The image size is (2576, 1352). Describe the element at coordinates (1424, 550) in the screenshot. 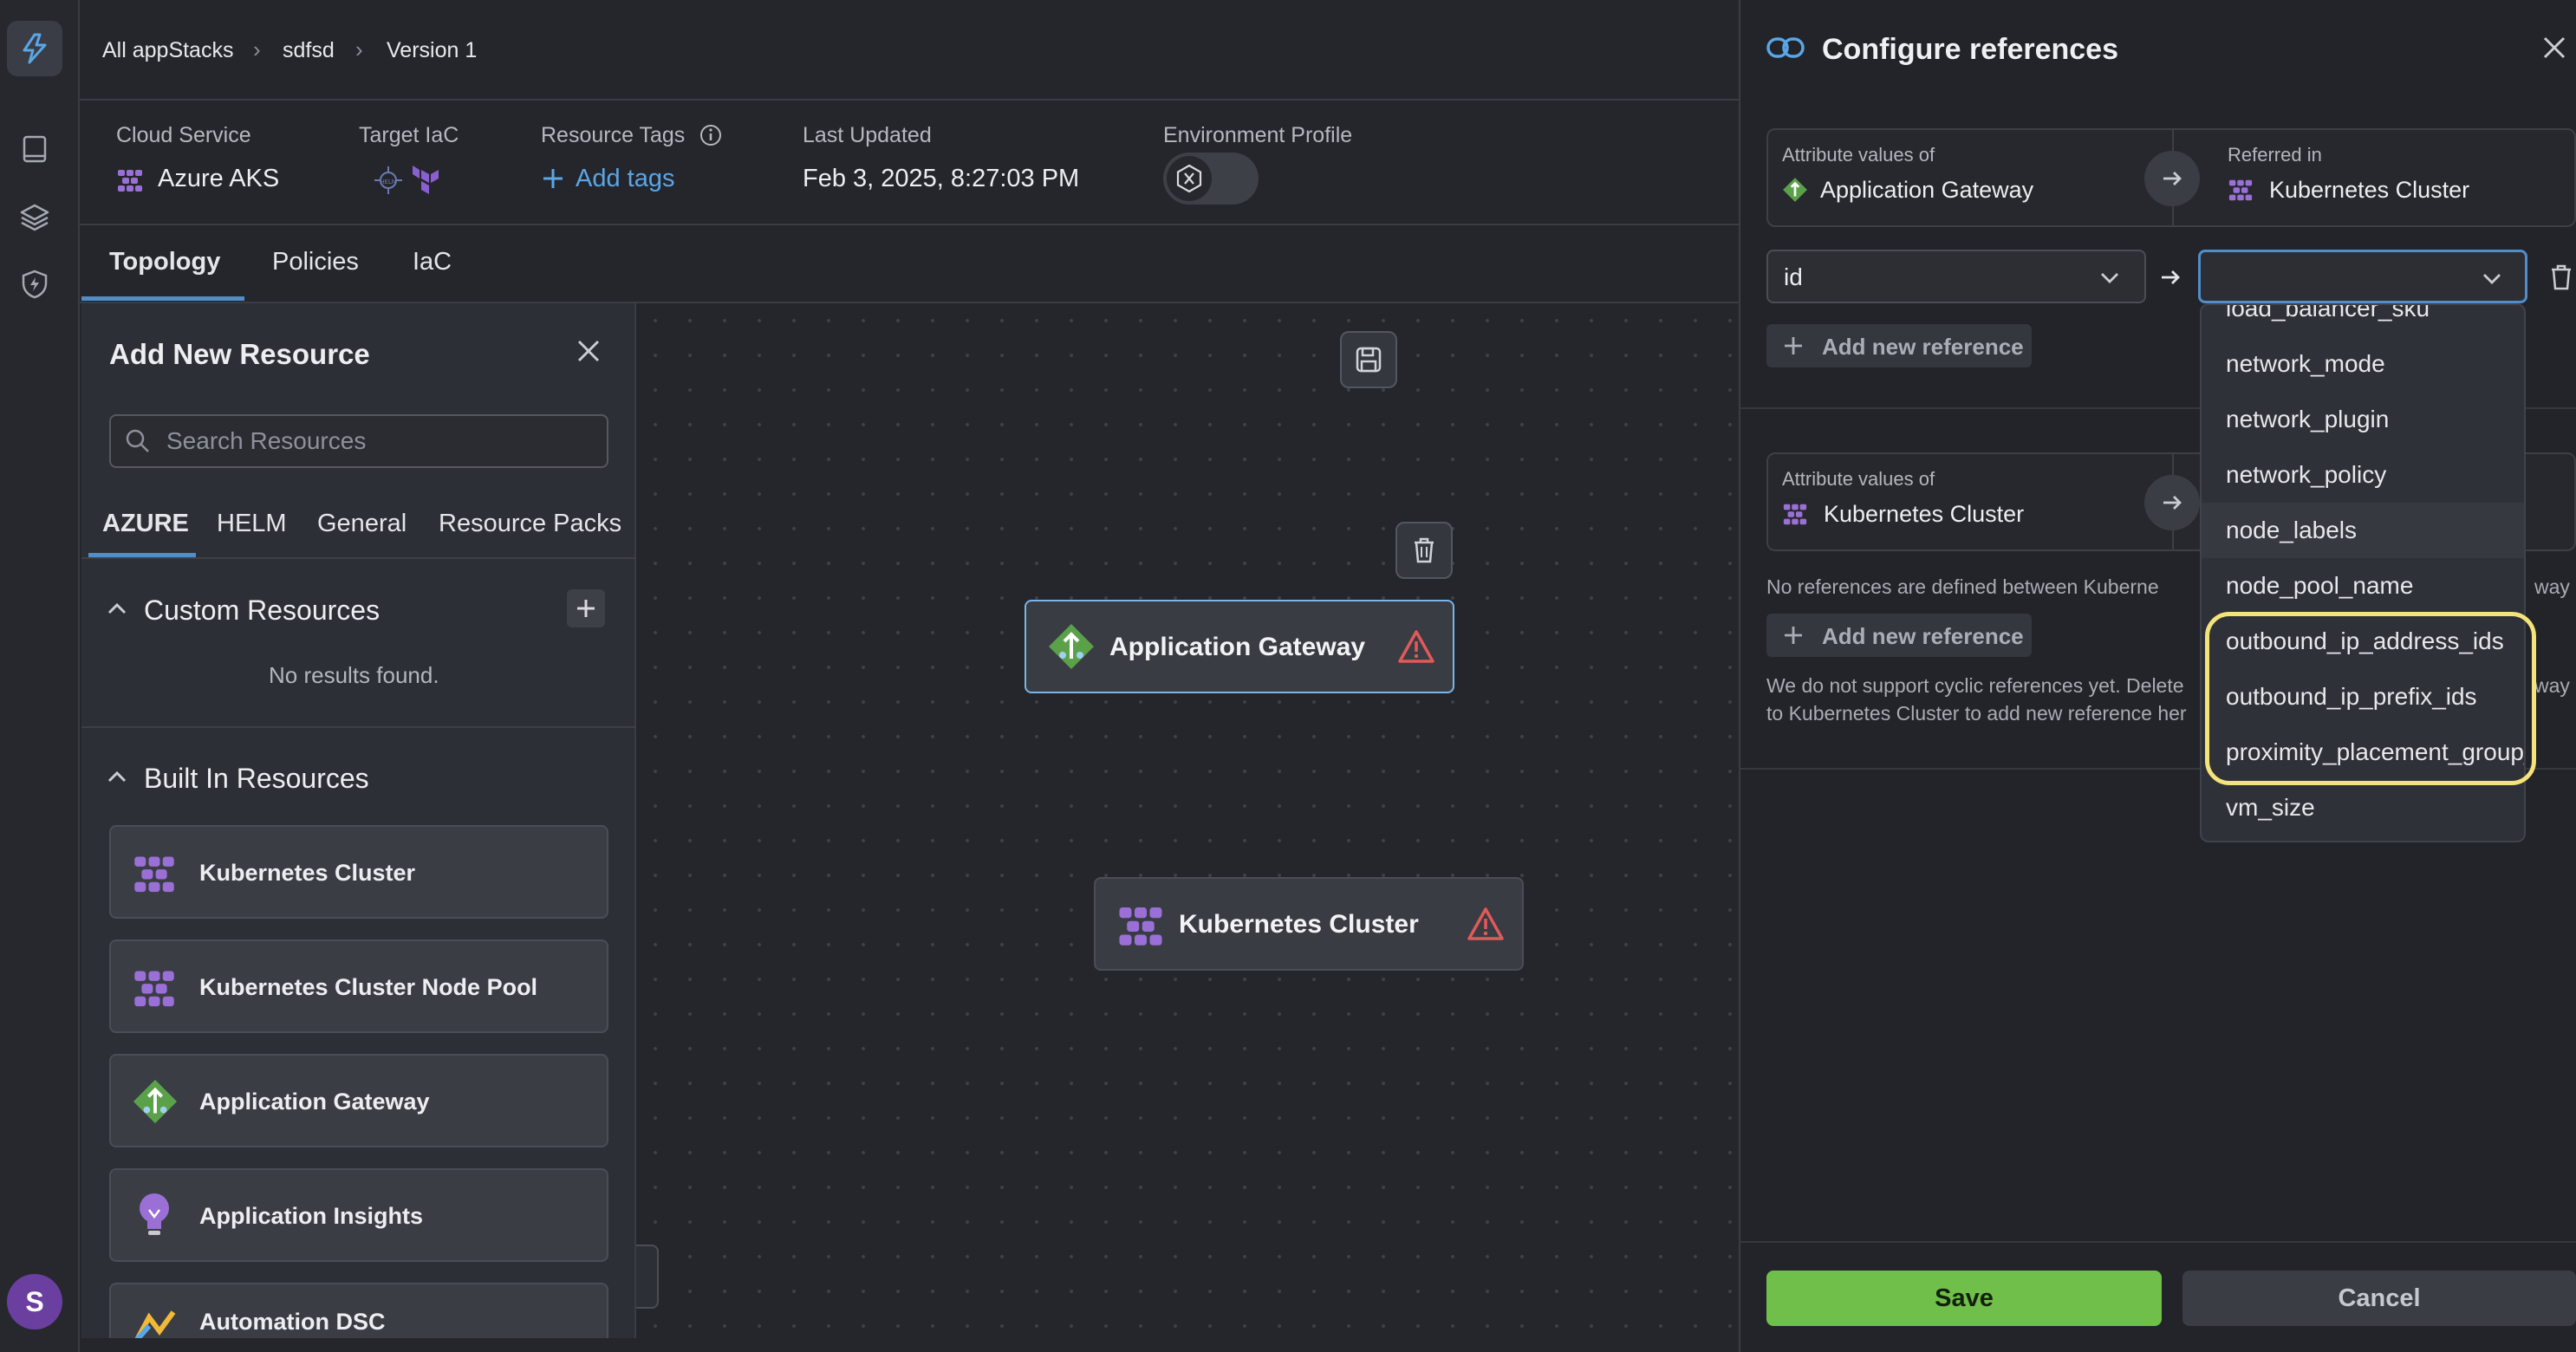

I see `delete-node-button` at that location.